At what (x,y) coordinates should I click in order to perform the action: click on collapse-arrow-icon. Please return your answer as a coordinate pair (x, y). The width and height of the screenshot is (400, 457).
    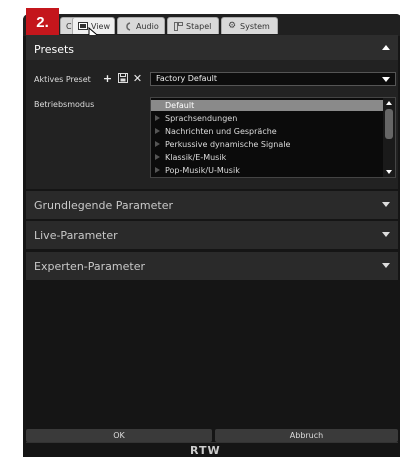
    Looking at the image, I should click on (386, 47).